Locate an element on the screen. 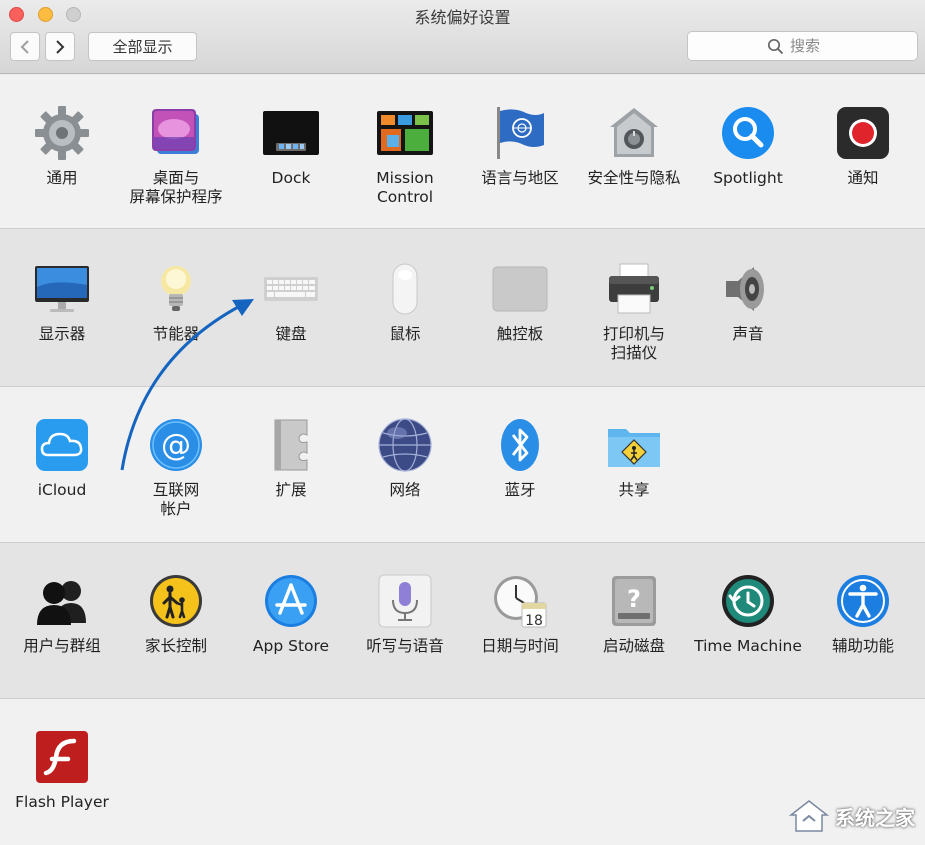  watermark-house-icon is located at coordinates (809, 816).